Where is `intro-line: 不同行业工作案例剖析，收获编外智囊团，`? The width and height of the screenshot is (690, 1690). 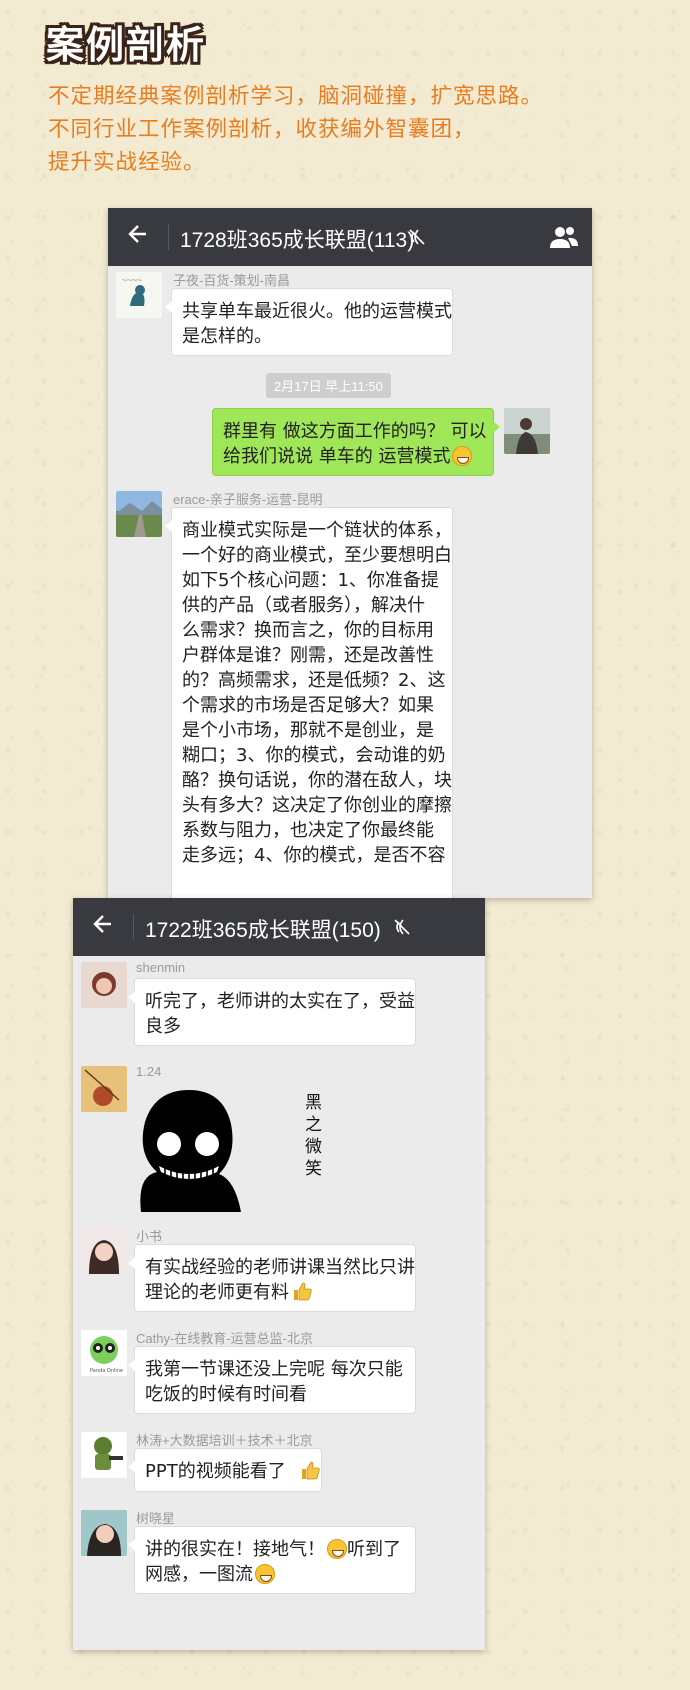 intro-line: 不同行业工作案例剖析，收获编外智囊团， is located at coordinates (262, 129).